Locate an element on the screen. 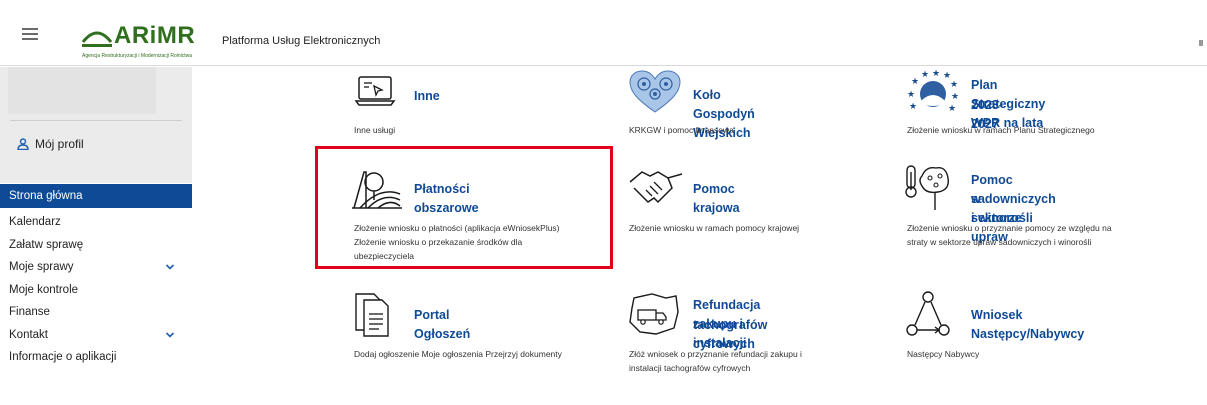  profile-link: Mój profil is located at coordinates (50, 144).